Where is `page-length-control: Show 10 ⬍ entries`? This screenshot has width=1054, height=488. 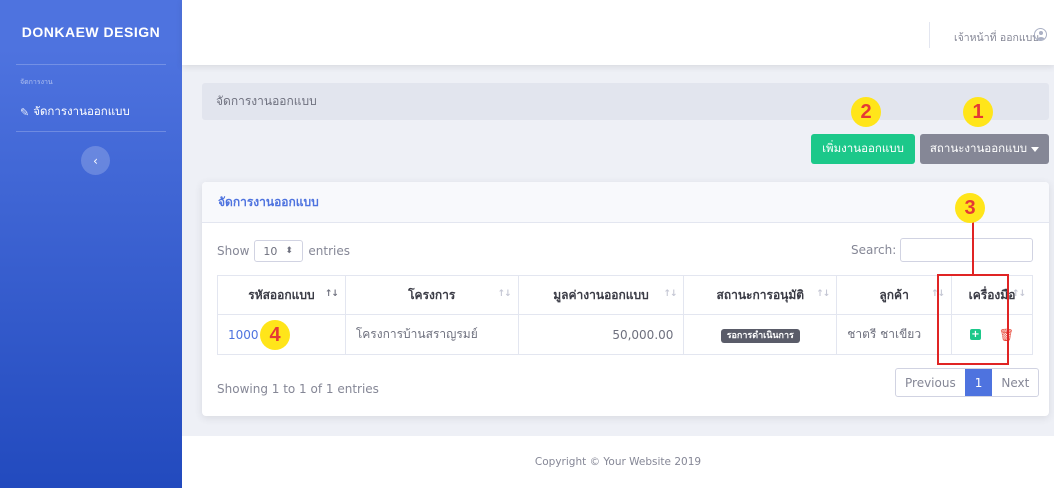
page-length-control: Show 10 ⬍ entries is located at coordinates (283, 251).